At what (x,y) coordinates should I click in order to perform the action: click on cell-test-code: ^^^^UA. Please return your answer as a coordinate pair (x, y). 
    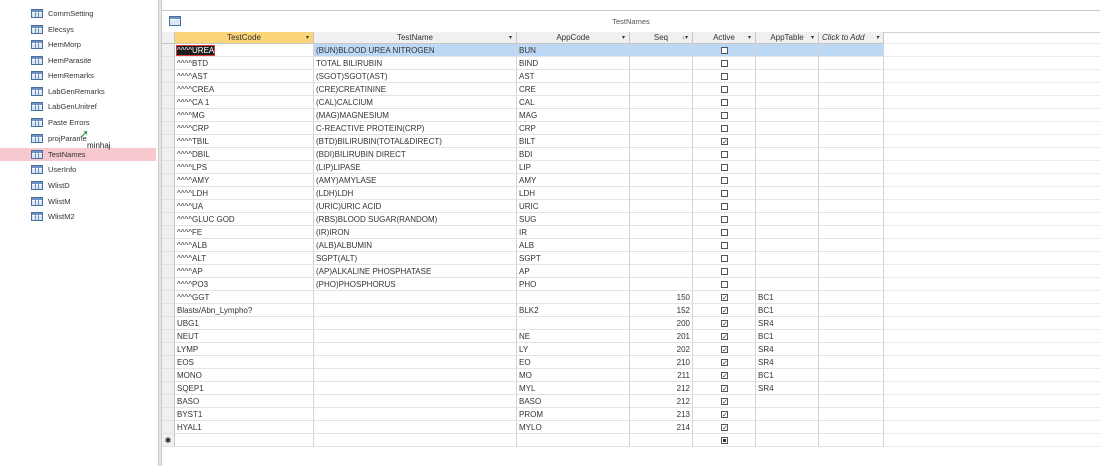
    Looking at the image, I should click on (244, 206).